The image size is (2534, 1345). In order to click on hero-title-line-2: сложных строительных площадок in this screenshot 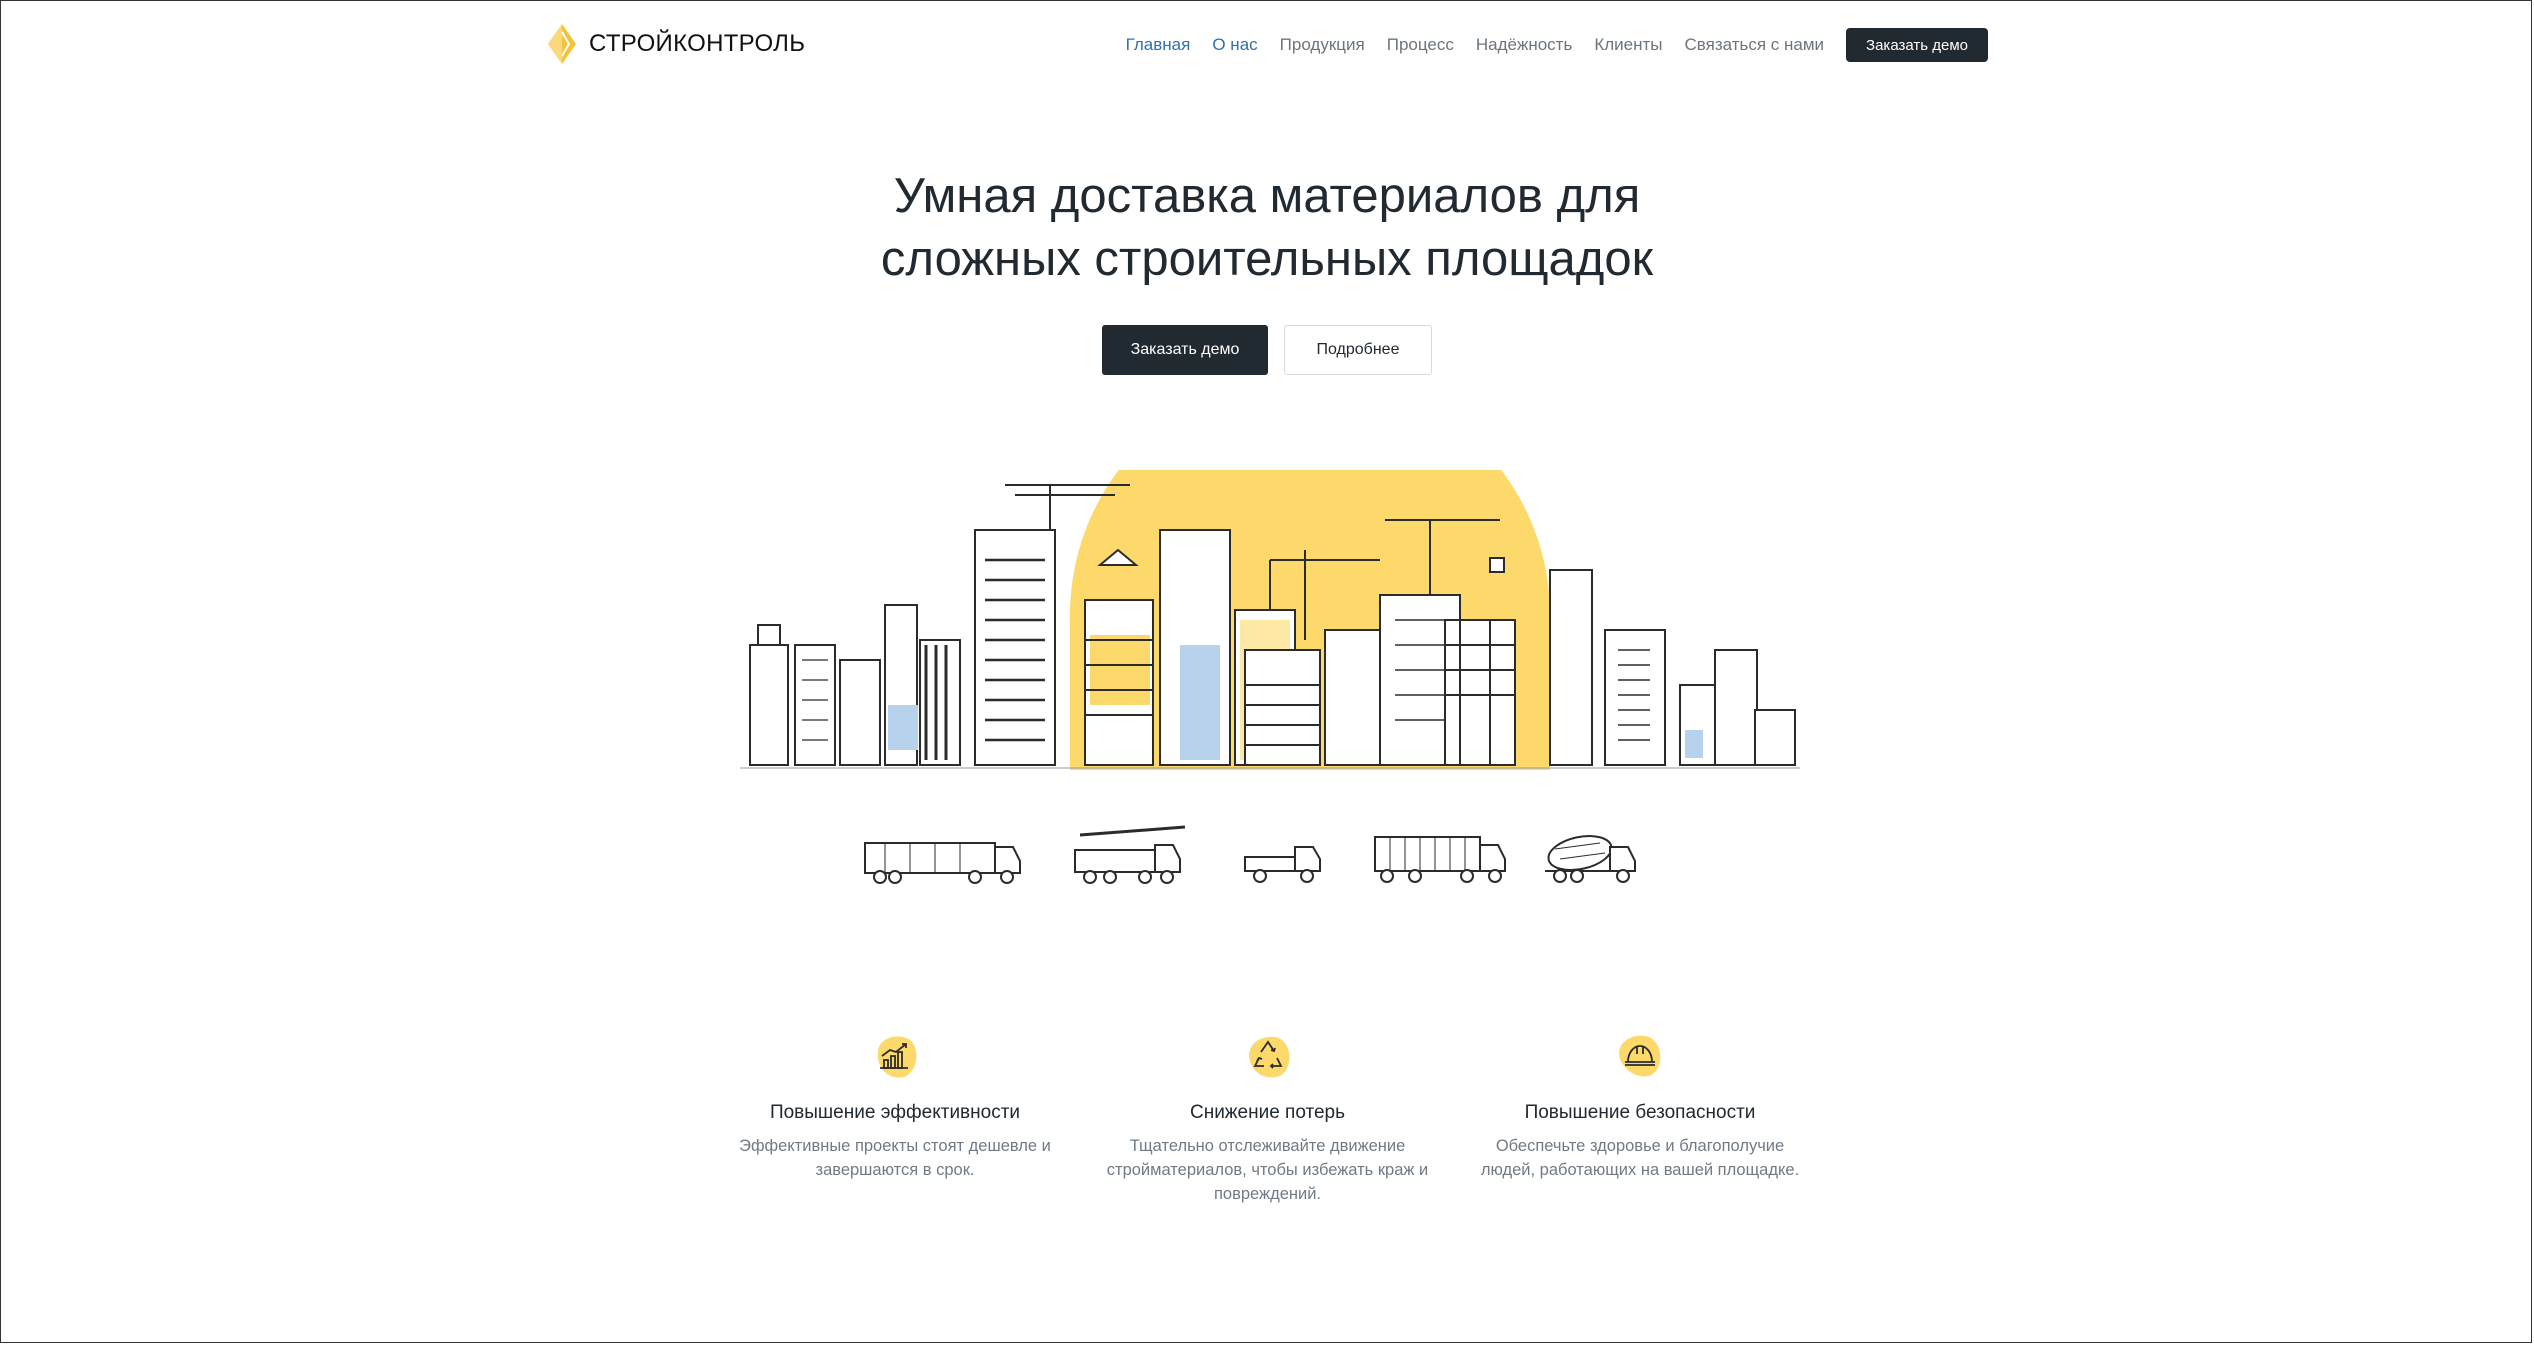, I will do `click(1267, 259)`.